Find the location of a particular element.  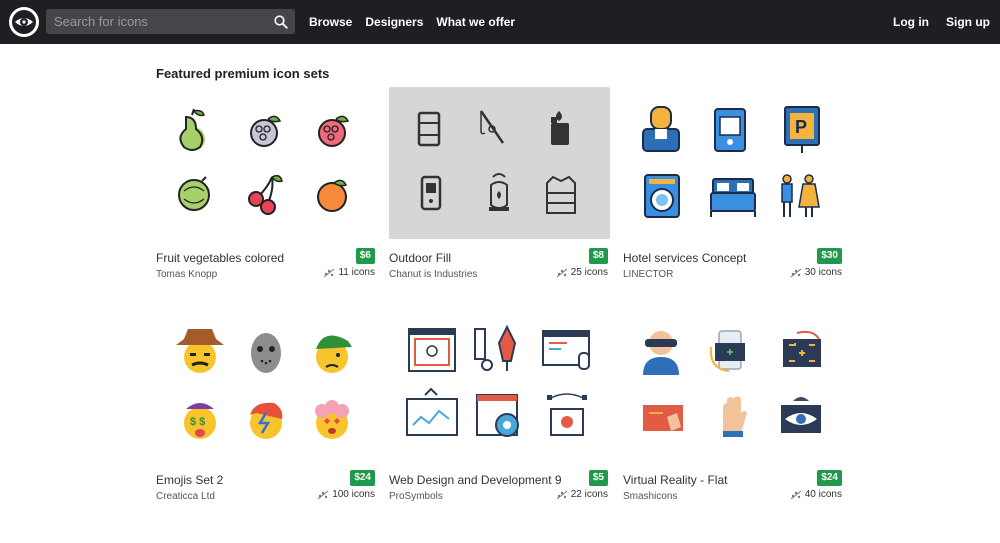

touch-screen-icon is located at coordinates (432, 350).